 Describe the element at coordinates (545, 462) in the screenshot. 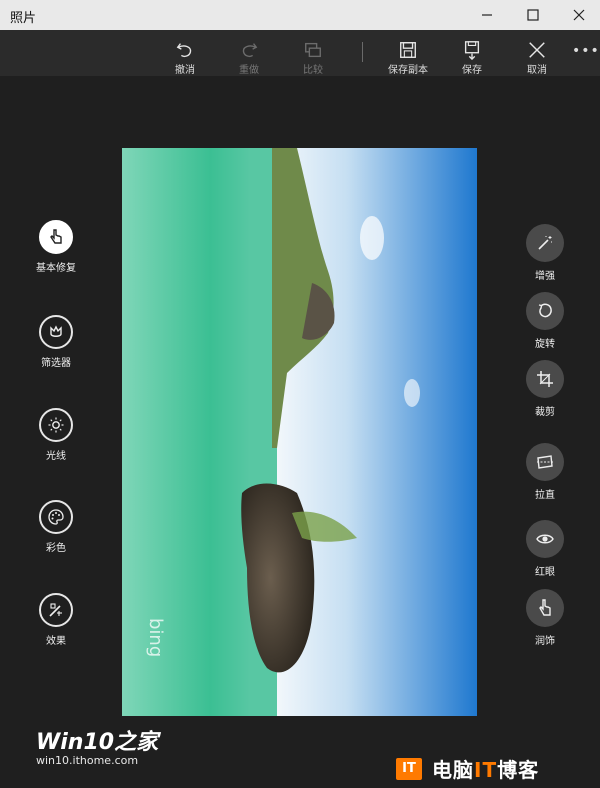

I see `straighten-icon` at that location.